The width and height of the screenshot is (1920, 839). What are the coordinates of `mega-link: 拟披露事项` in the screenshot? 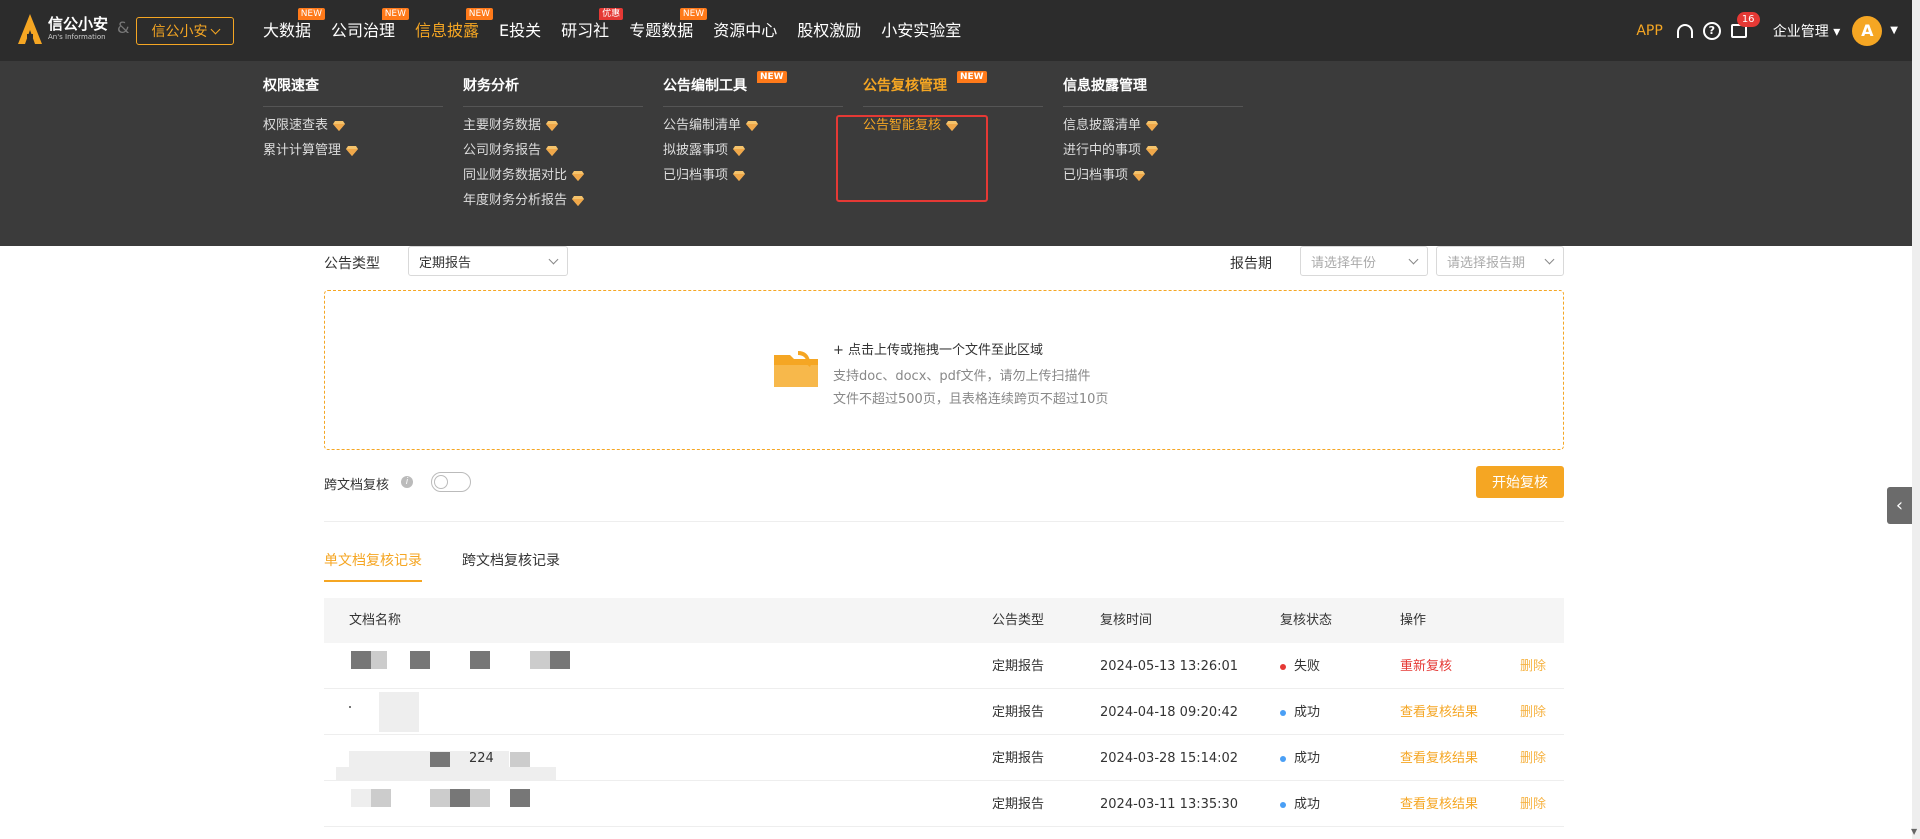 It's located at (753, 150).